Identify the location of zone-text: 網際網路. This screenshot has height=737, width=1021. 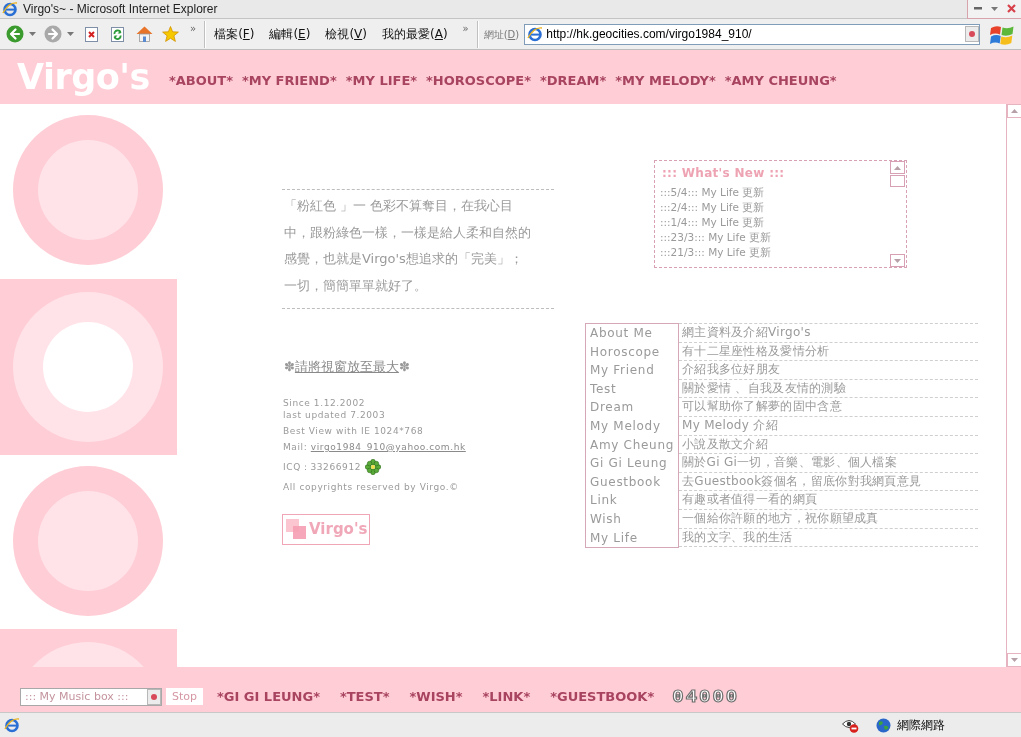
(921, 725).